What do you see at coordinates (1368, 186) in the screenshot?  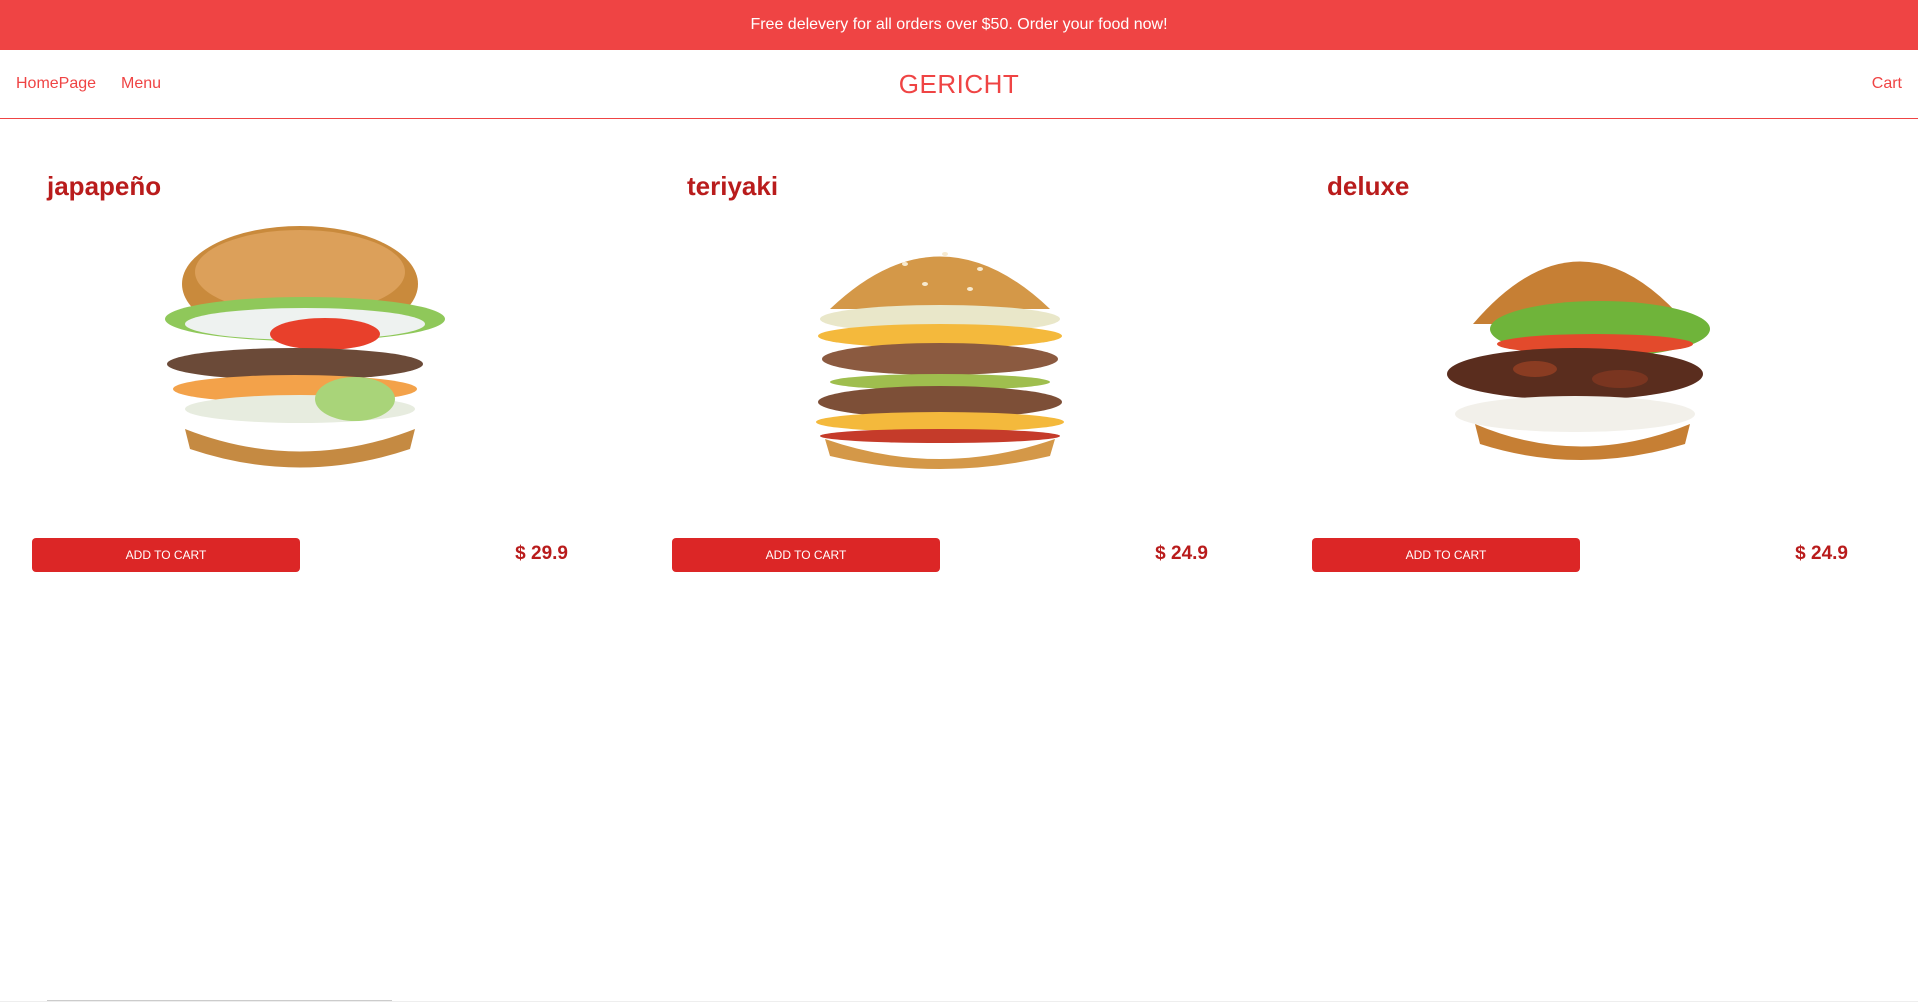 I see `product-title: deluxe` at bounding box center [1368, 186].